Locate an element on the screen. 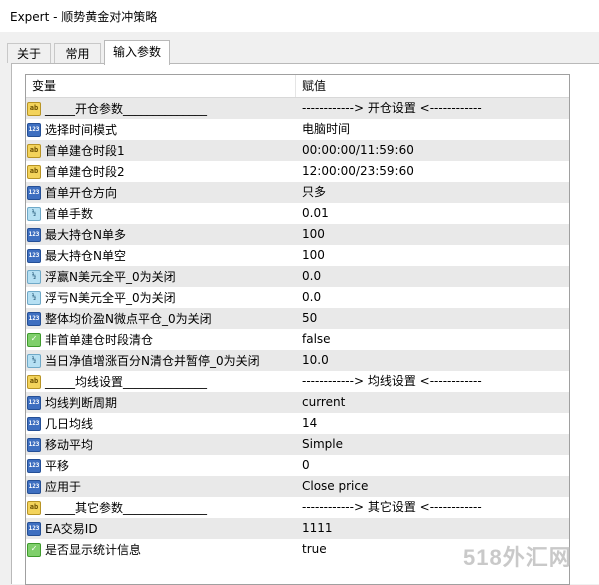 This screenshot has width=599, height=585. table-row: 123 应用于 Close price is located at coordinates (297, 486).